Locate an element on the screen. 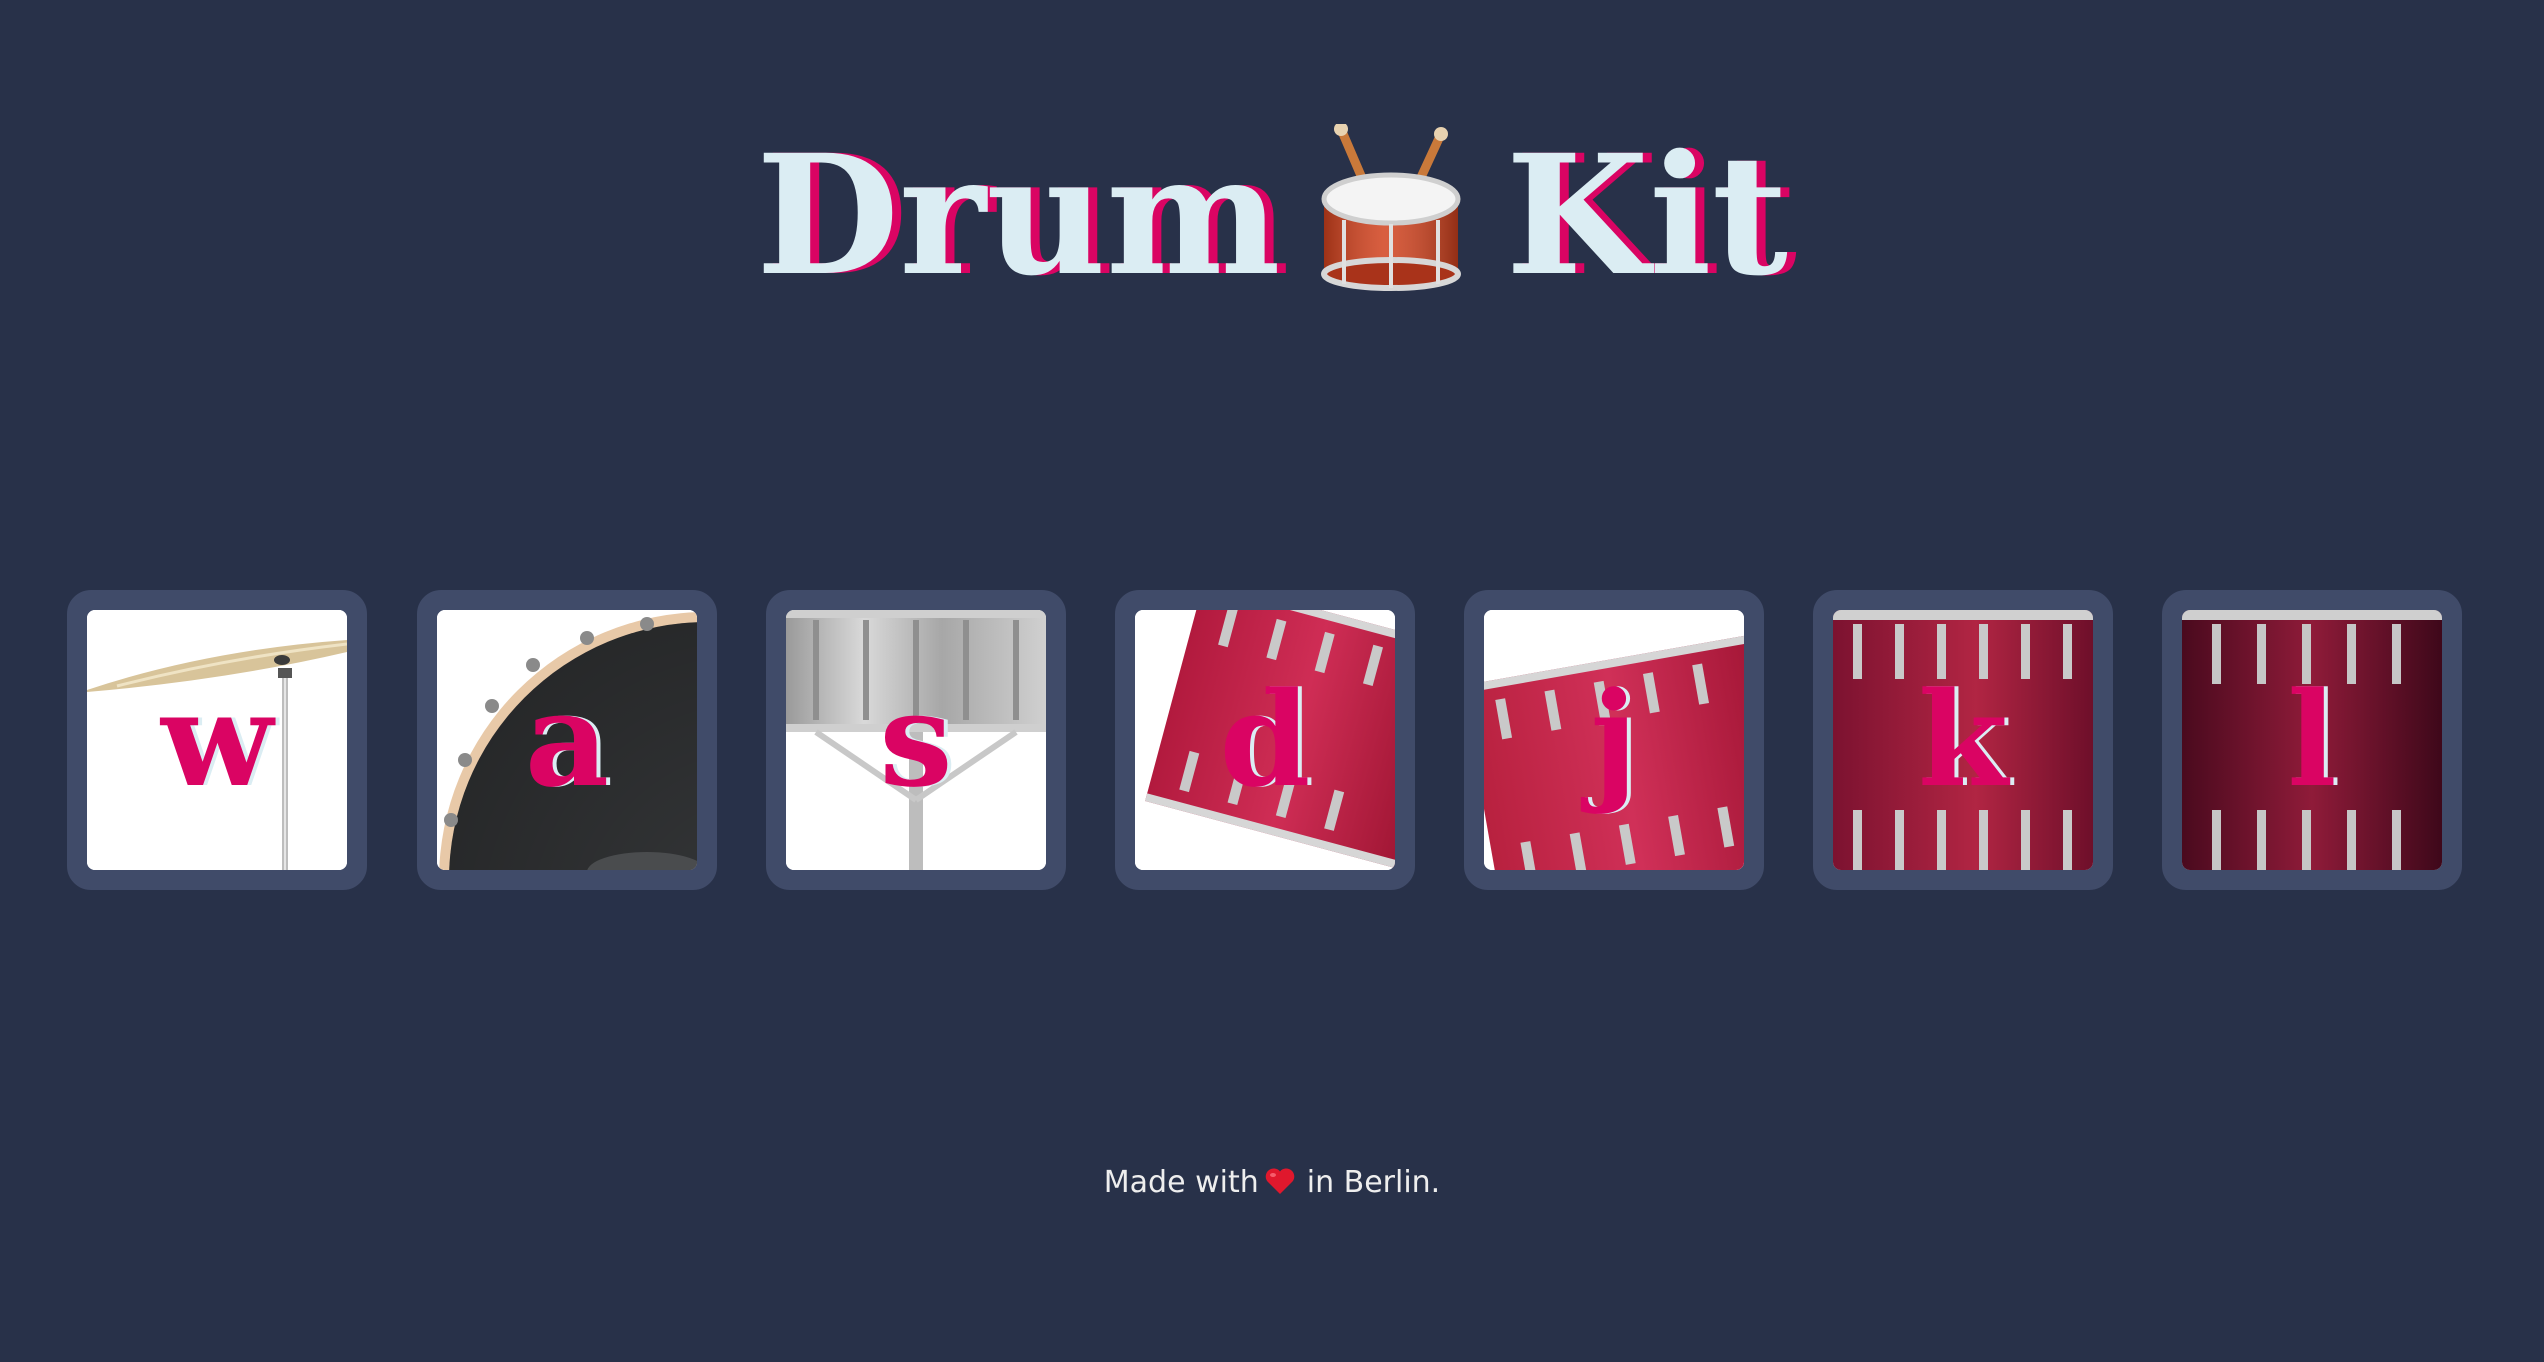 Image resolution: width=2544 pixels, height=1362 pixels. drum-key-label: a is located at coordinates (567, 739).